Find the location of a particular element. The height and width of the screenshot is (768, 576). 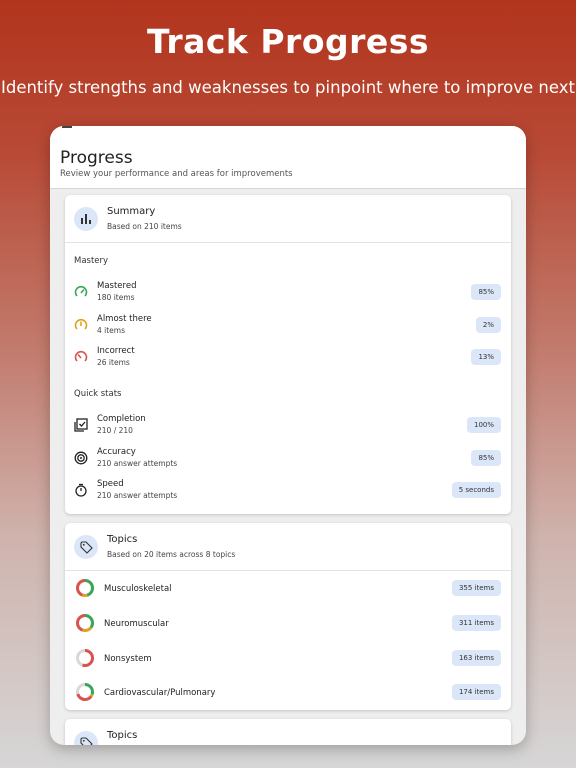

quick-row-value: 100% is located at coordinates (483, 425).